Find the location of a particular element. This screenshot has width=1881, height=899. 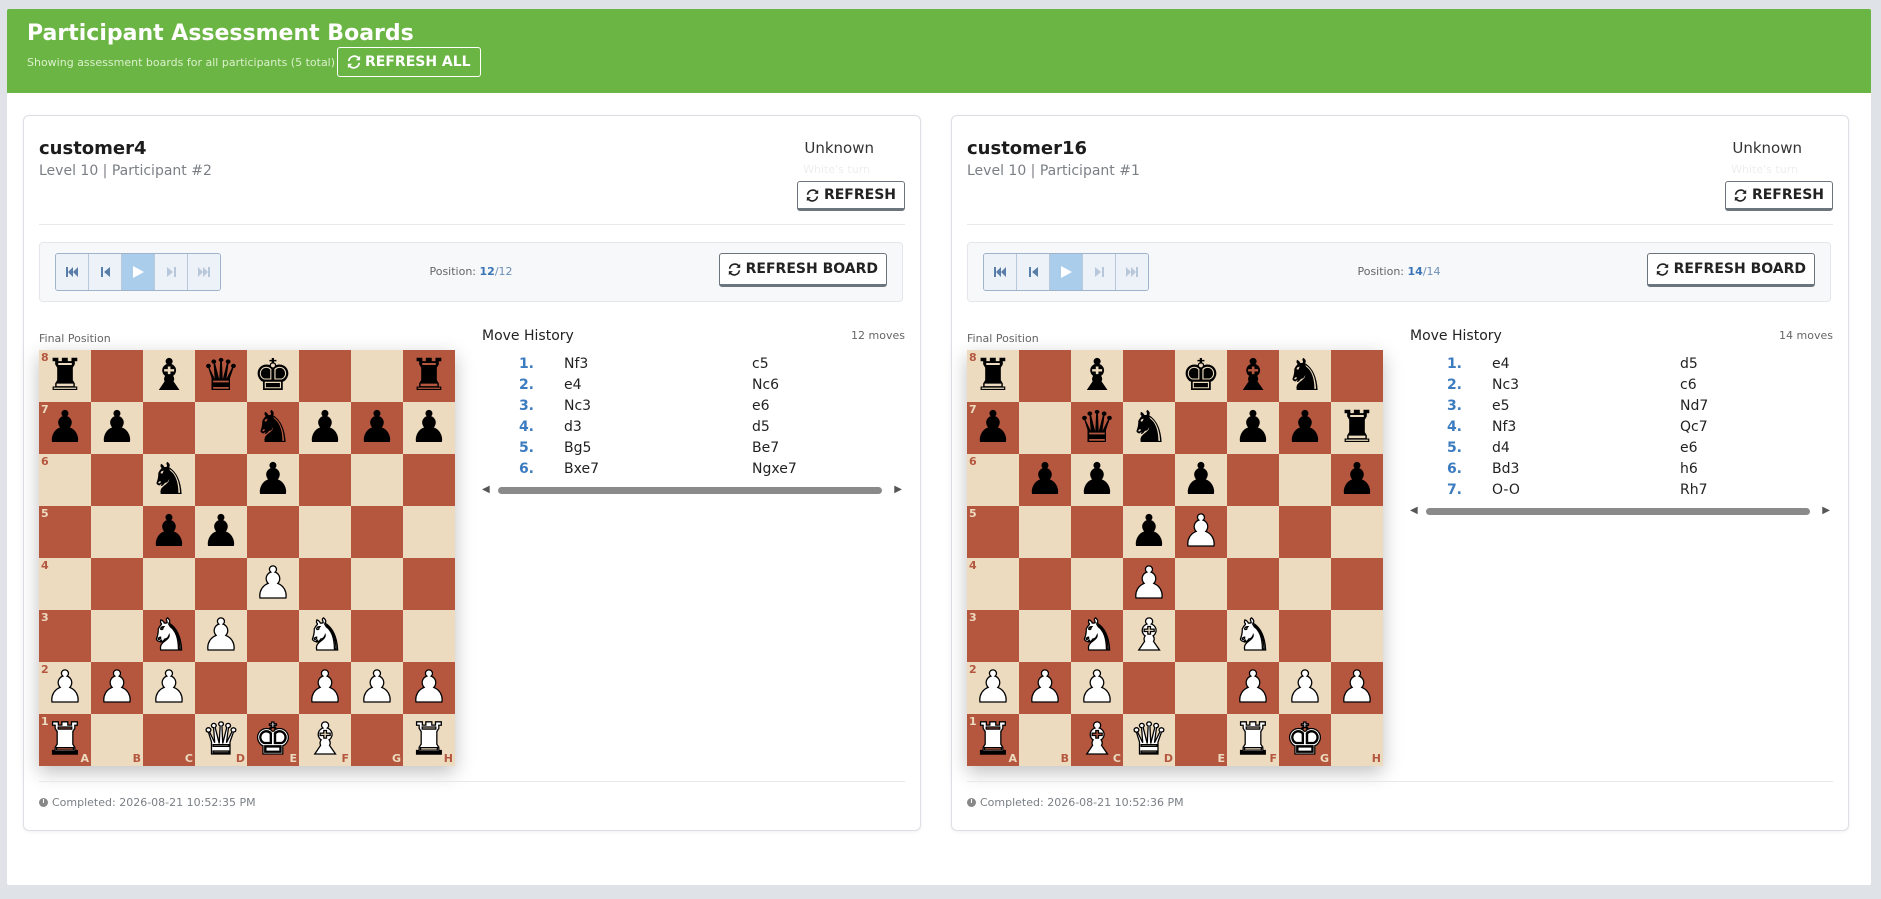

move-row: 5. Bg5 Be7 is located at coordinates (689, 447).